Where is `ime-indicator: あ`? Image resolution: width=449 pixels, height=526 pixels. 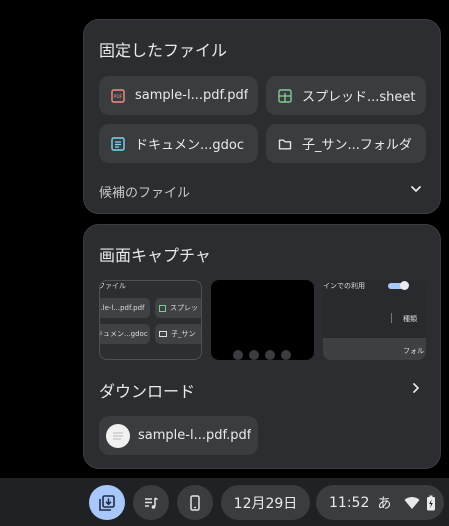
ime-indicator: あ is located at coordinates (384, 503).